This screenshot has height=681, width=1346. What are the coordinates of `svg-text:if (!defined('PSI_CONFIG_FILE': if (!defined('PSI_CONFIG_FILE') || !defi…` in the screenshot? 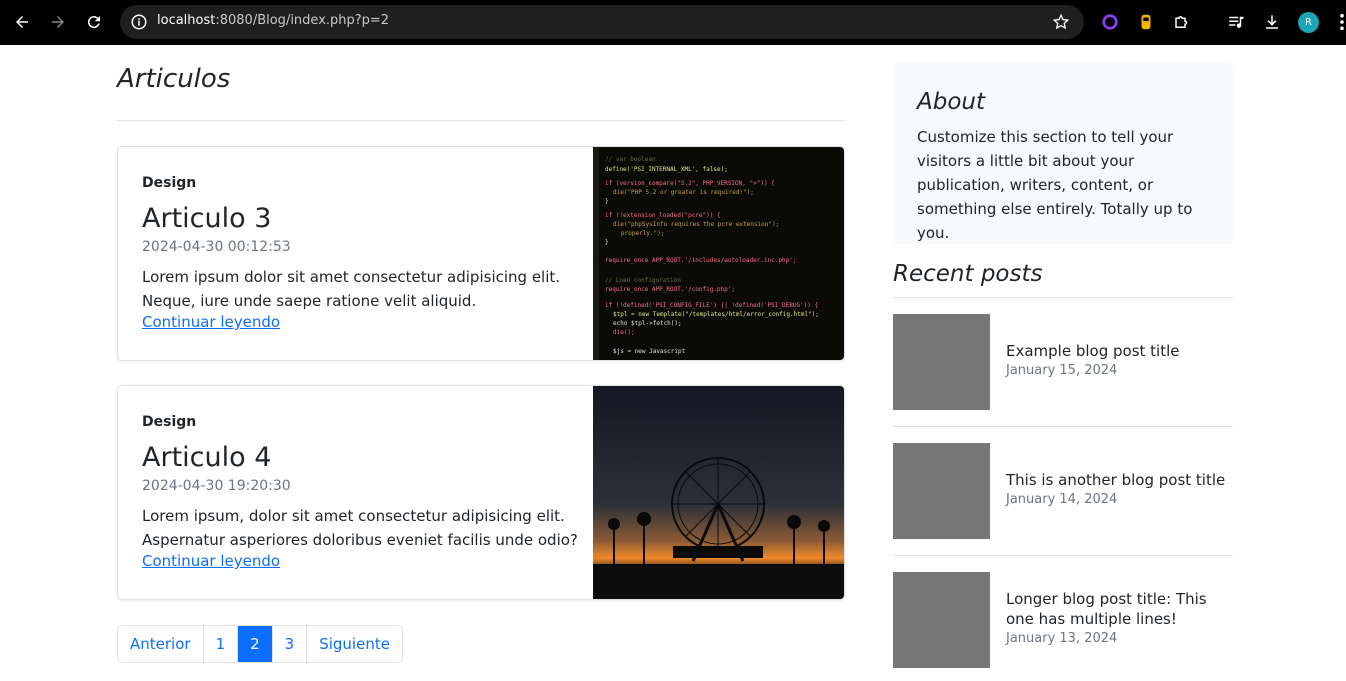 It's located at (711, 305).